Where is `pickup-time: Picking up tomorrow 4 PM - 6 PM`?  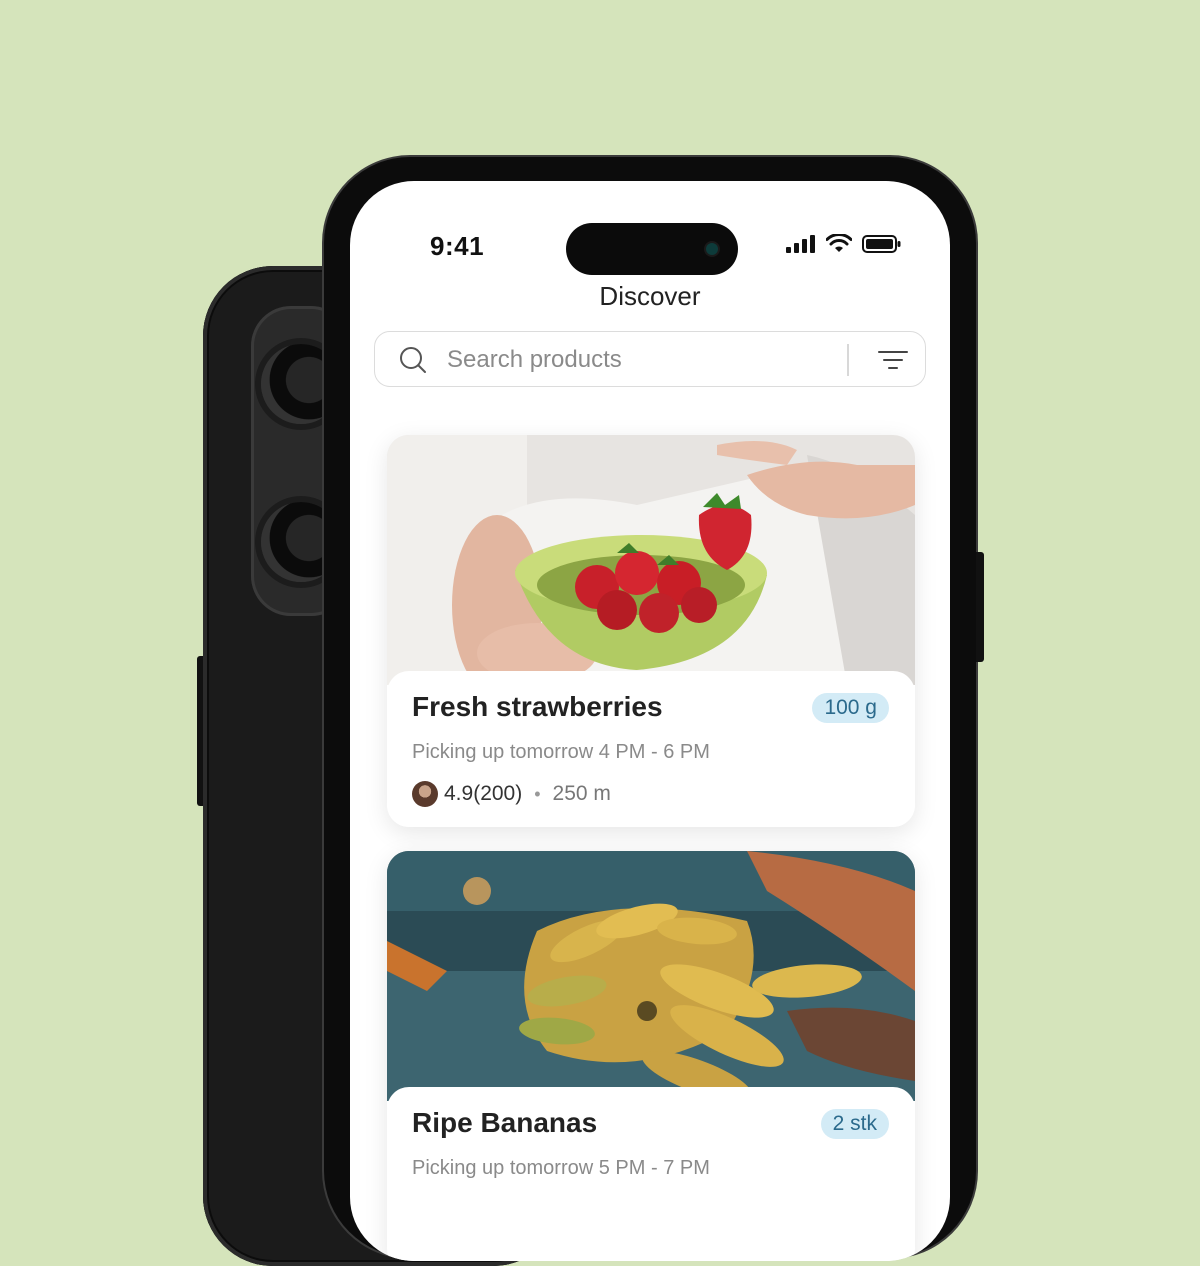
pickup-time: Picking up tomorrow 4 PM - 6 PM is located at coordinates (561, 752).